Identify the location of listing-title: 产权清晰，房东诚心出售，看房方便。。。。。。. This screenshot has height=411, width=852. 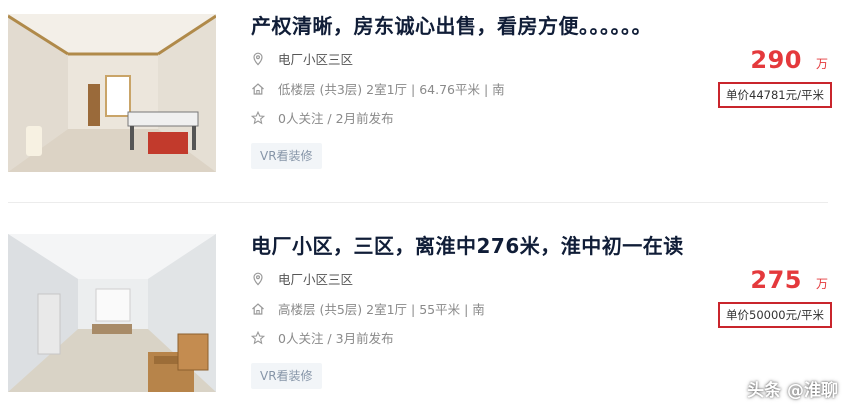
(451, 24).